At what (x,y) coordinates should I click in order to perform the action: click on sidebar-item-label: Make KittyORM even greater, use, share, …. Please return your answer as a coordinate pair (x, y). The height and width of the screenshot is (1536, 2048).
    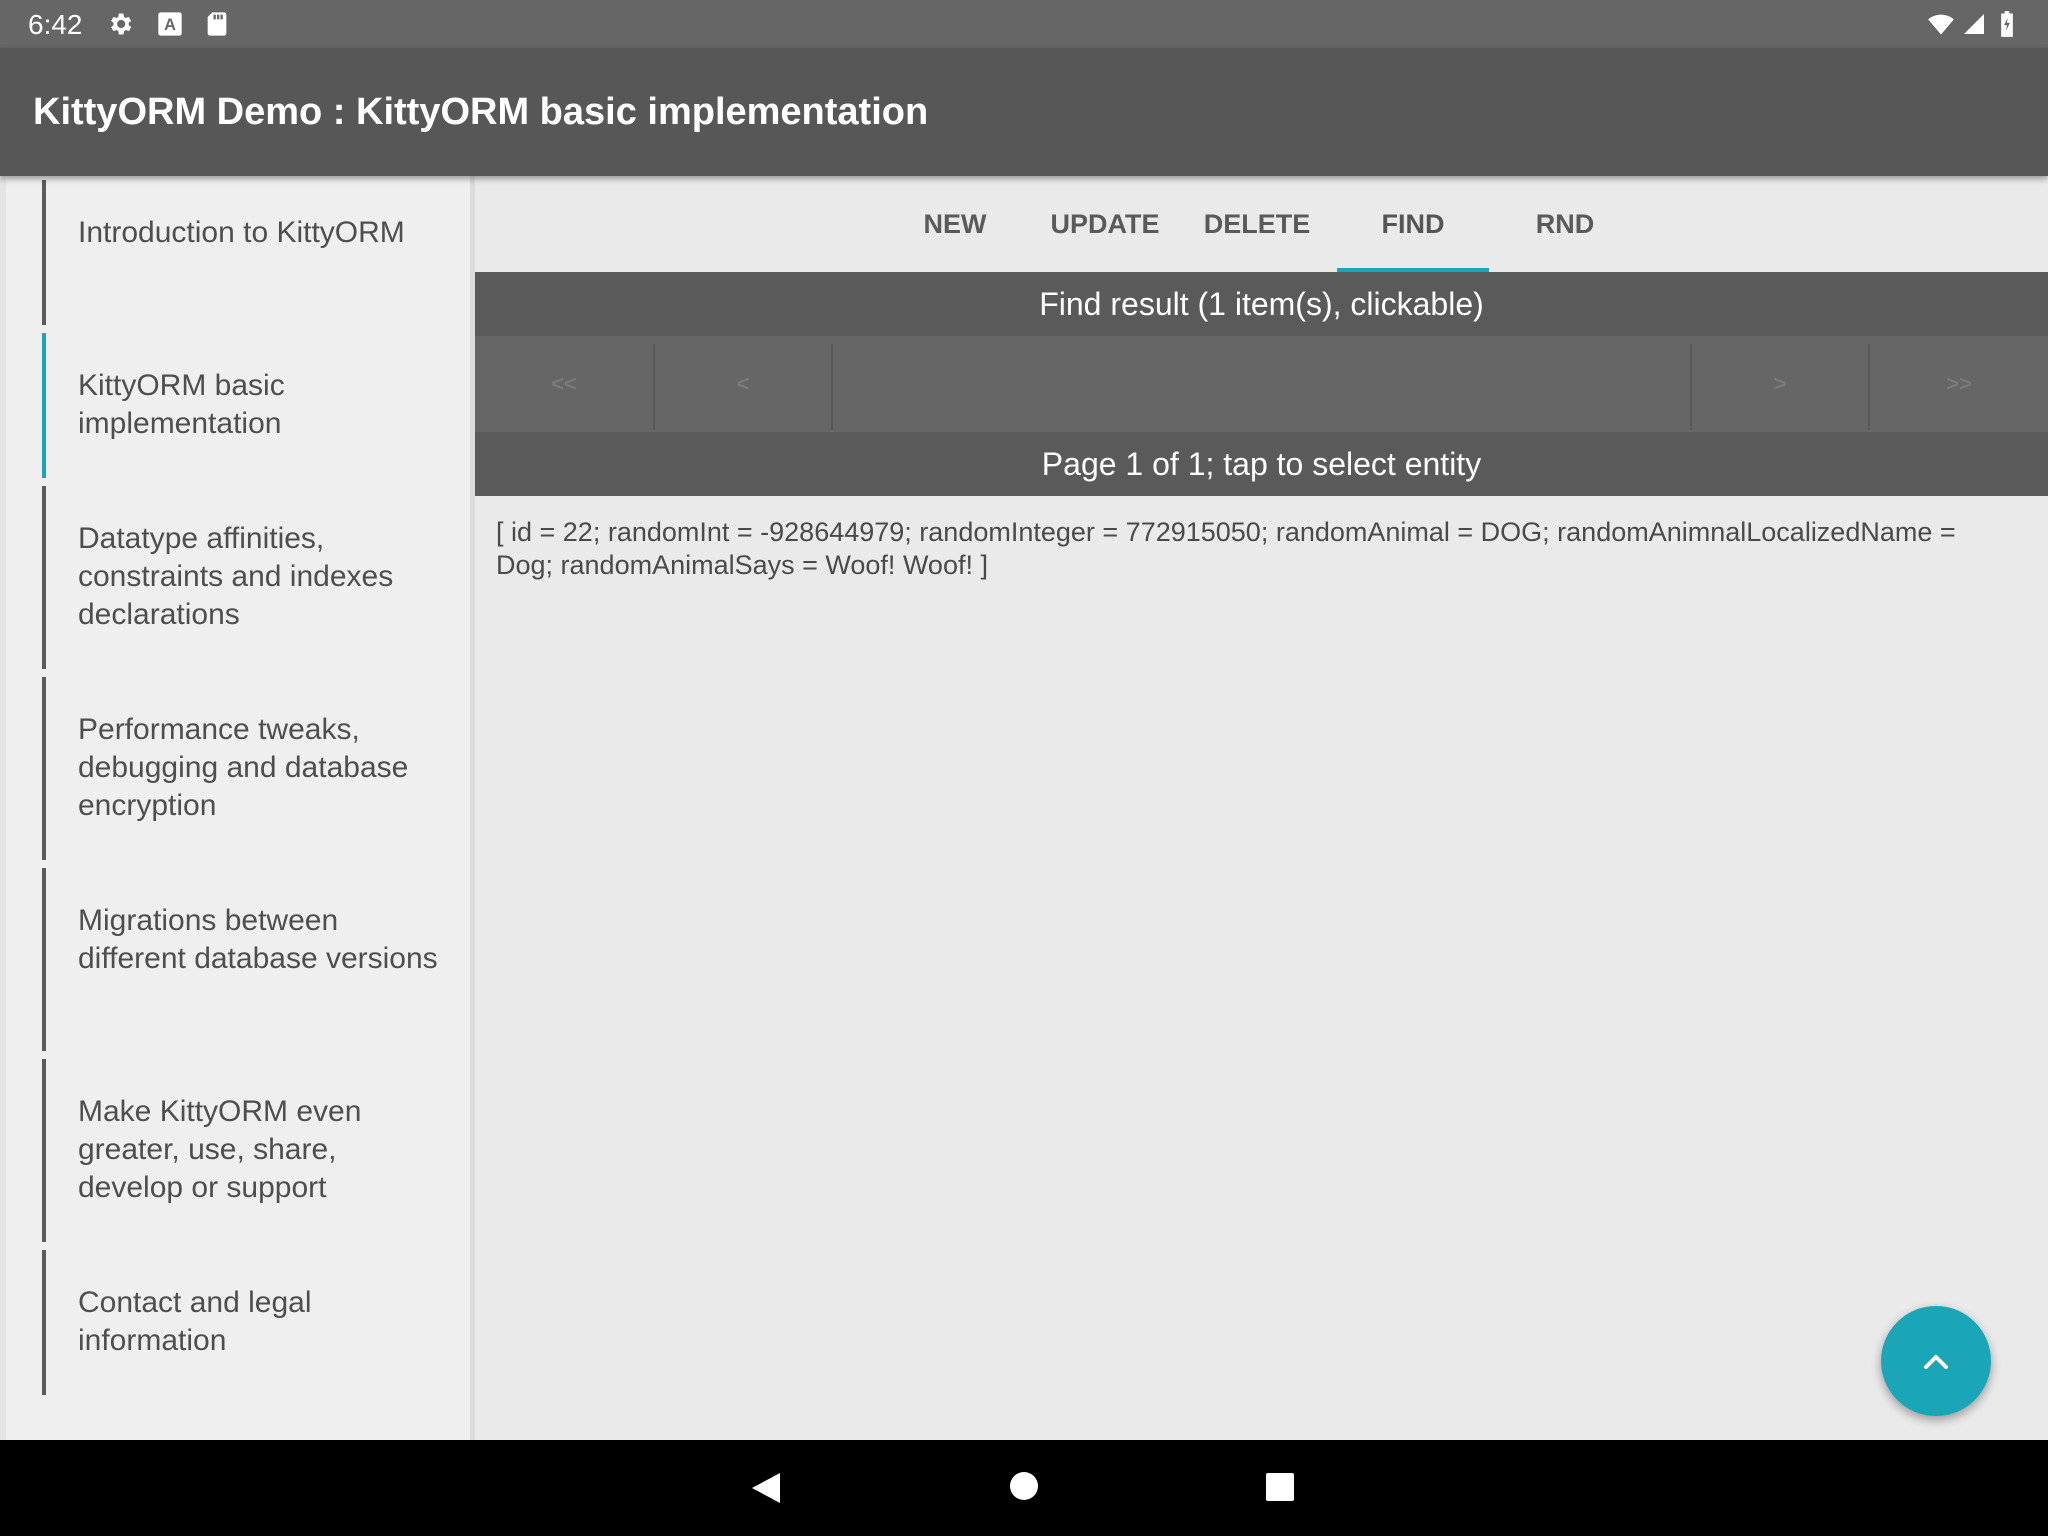
    Looking at the image, I should click on (220, 1149).